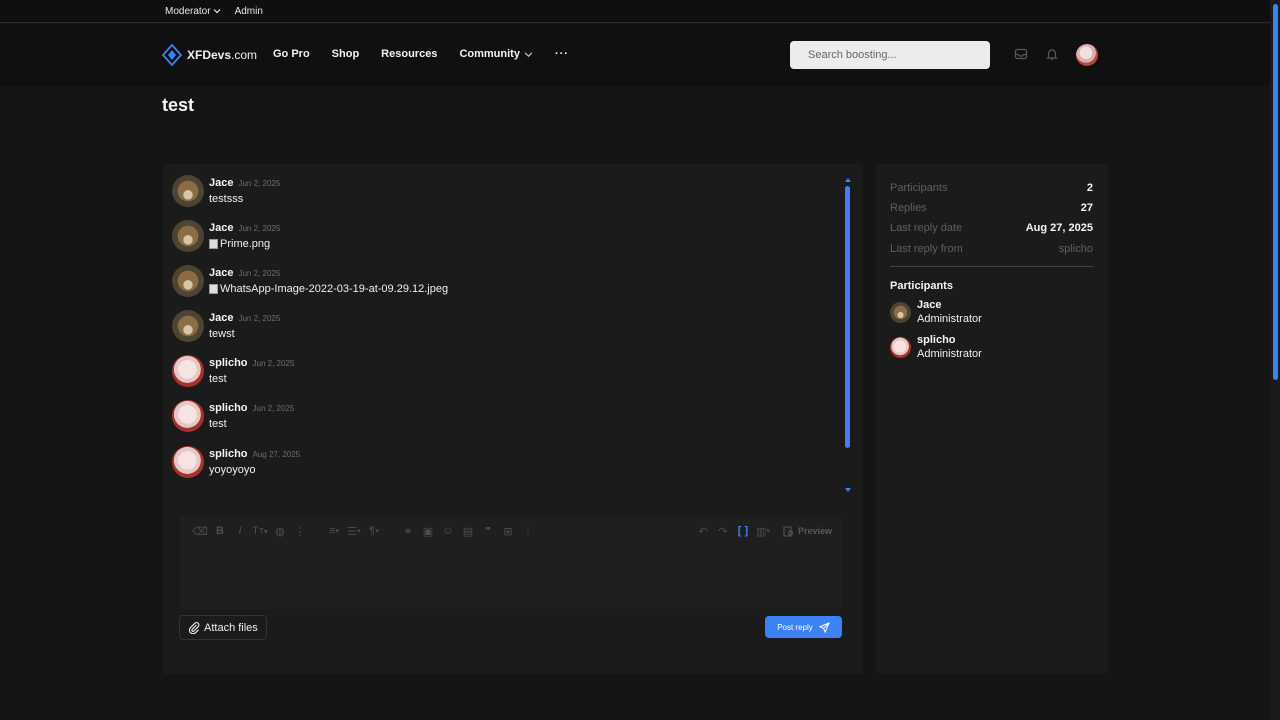 The width and height of the screenshot is (1280, 720). I want to click on message-item: splicho Aug 27, 2025 yoyoyoyo, so click(236, 466).